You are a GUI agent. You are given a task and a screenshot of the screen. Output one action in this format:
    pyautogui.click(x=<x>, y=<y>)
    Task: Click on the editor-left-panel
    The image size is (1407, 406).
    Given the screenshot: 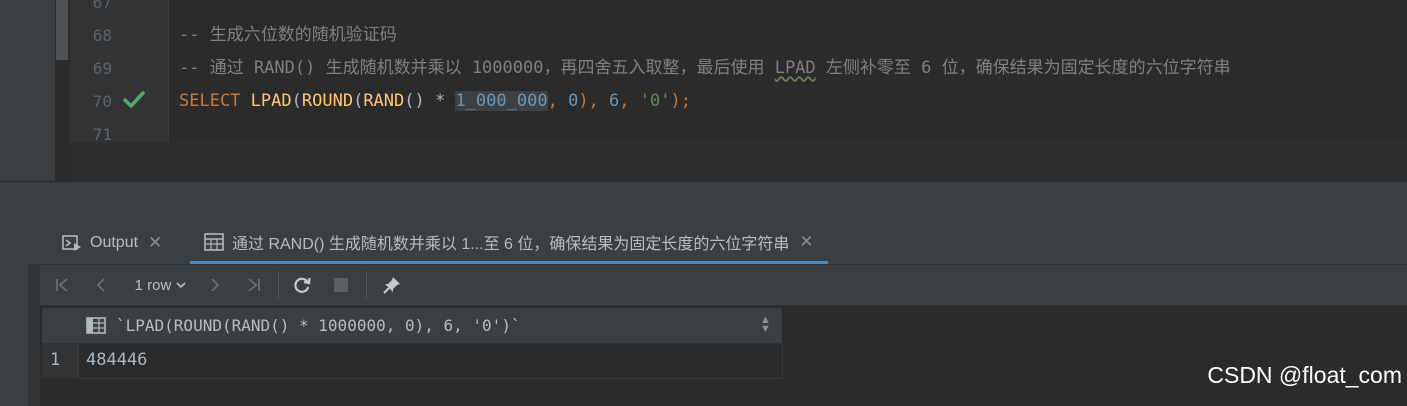 What is the action you would take?
    pyautogui.click(x=27, y=90)
    